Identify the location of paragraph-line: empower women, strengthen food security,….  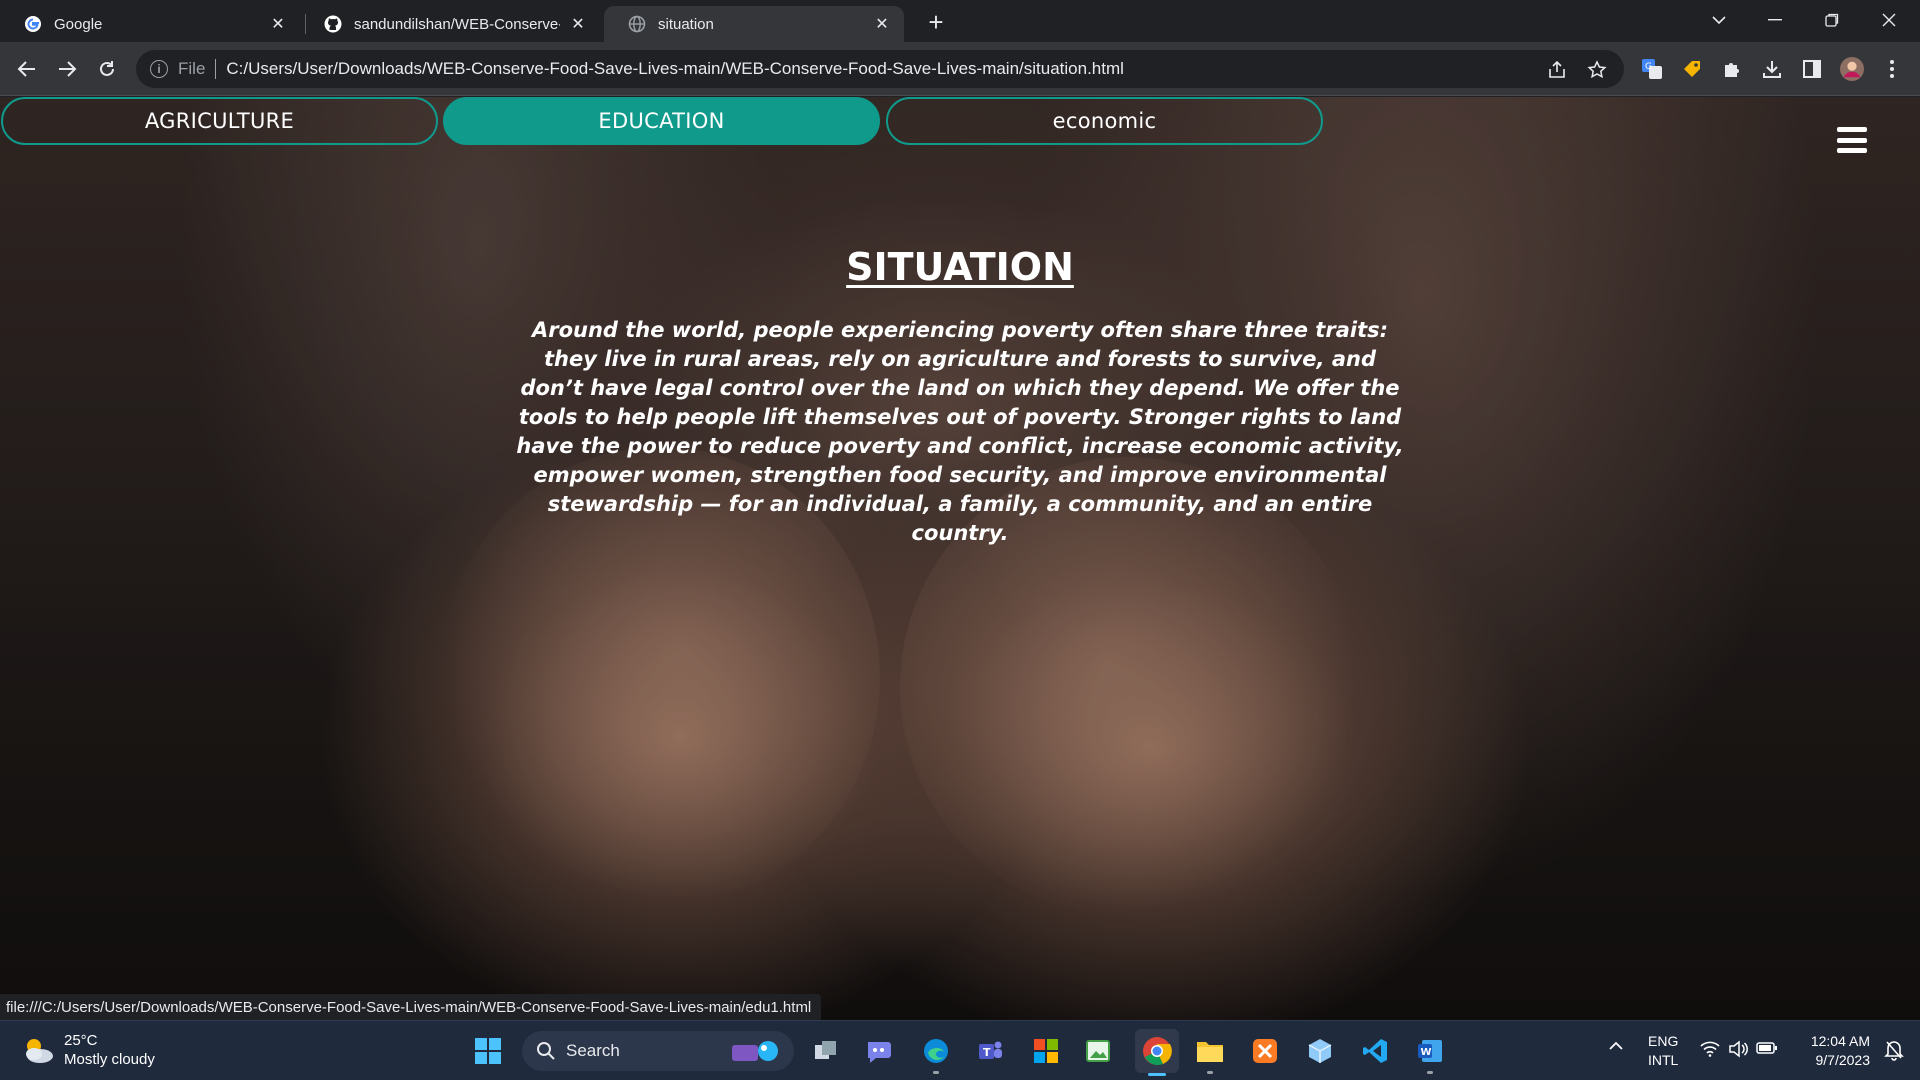
(960, 475).